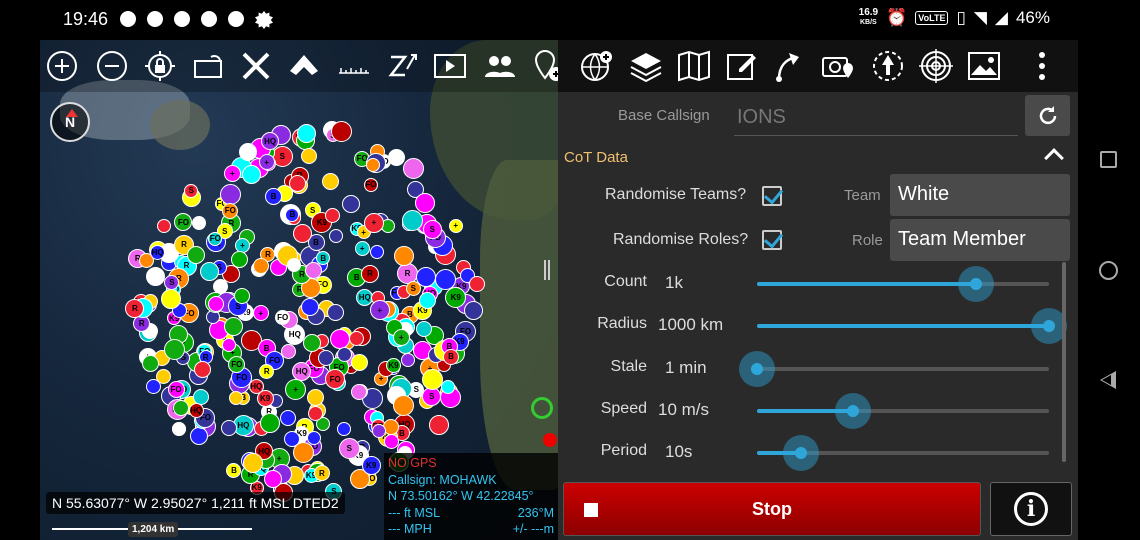  What do you see at coordinates (542, 408) in the screenshot?
I see `self-locate-icon` at bounding box center [542, 408].